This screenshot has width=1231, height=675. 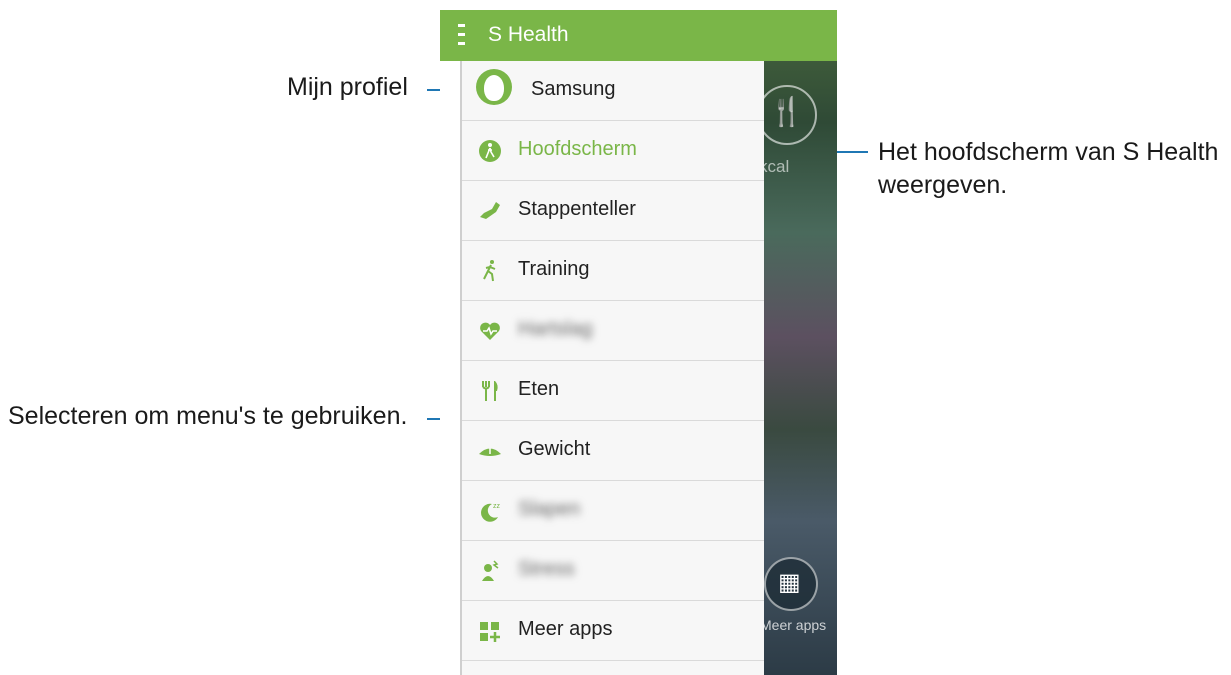 What do you see at coordinates (461, 35) in the screenshot?
I see `drawer-menu-icon` at bounding box center [461, 35].